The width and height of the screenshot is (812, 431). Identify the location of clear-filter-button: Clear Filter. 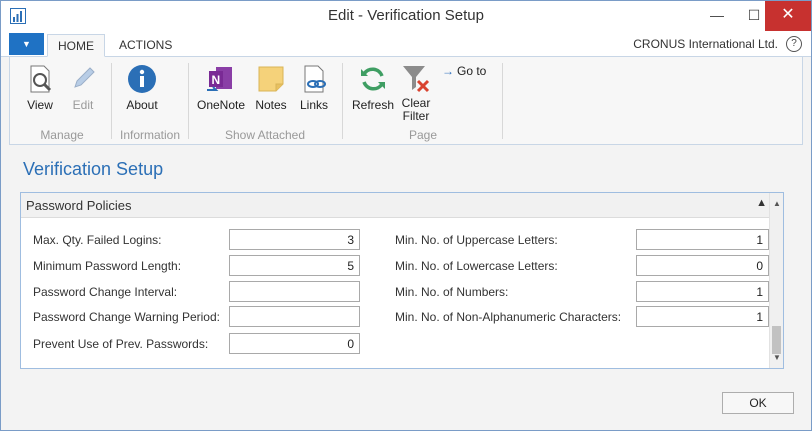
(416, 93).